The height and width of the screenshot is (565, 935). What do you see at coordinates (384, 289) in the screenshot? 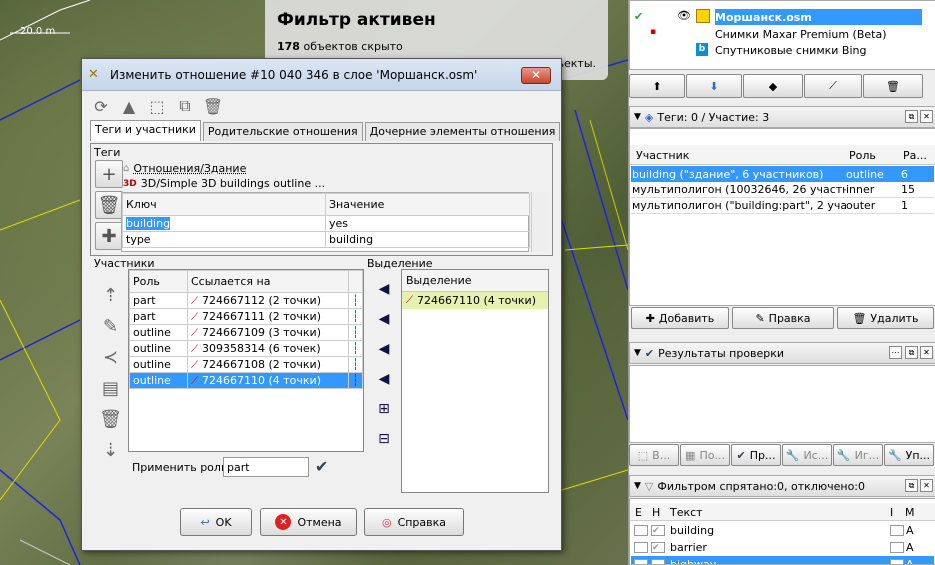
I see `add-top-icon: ◀` at bounding box center [384, 289].